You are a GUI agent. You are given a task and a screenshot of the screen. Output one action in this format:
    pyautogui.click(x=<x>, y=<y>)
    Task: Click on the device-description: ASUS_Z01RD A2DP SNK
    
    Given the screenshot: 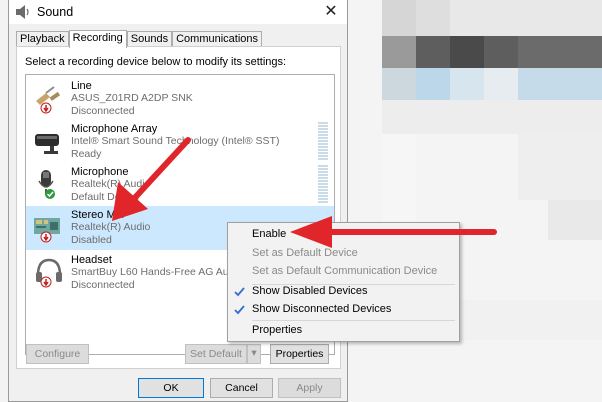 What is the action you would take?
    pyautogui.click(x=132, y=98)
    